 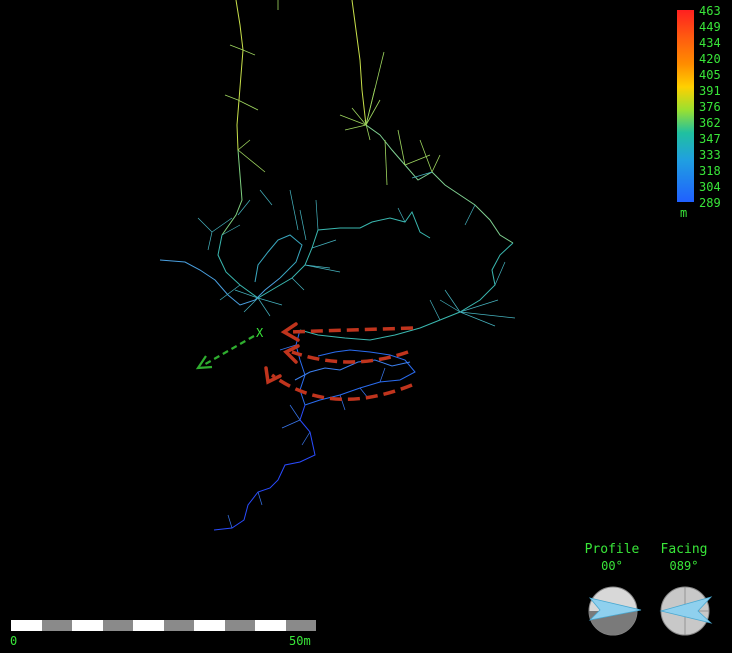 What do you see at coordinates (710, 203) in the screenshot?
I see `legend-label: 289` at bounding box center [710, 203].